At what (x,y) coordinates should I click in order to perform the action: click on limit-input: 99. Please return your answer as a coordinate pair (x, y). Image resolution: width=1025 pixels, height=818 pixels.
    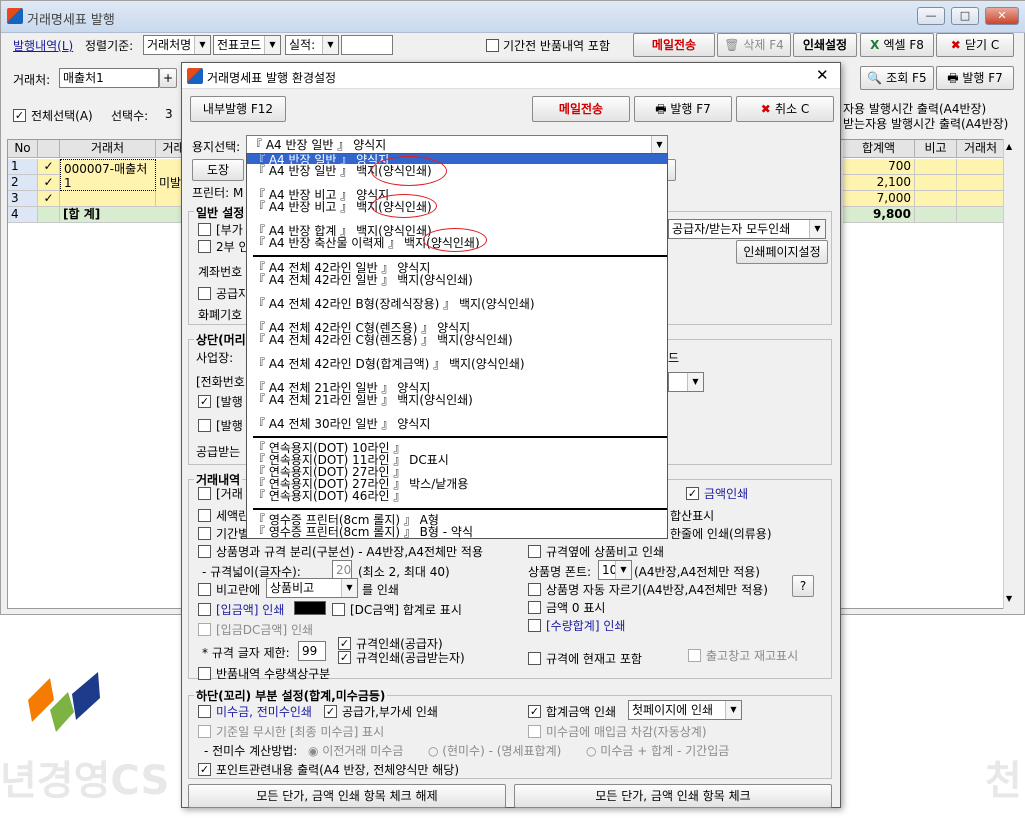
    Looking at the image, I should click on (312, 651).